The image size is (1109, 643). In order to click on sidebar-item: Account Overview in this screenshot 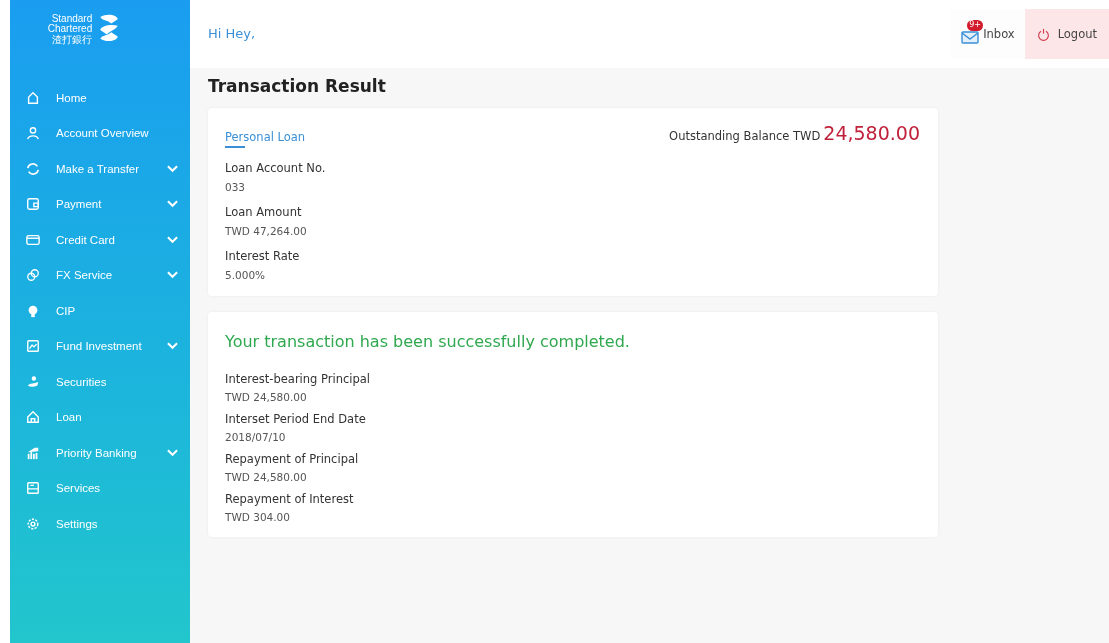, I will do `click(100, 133)`.